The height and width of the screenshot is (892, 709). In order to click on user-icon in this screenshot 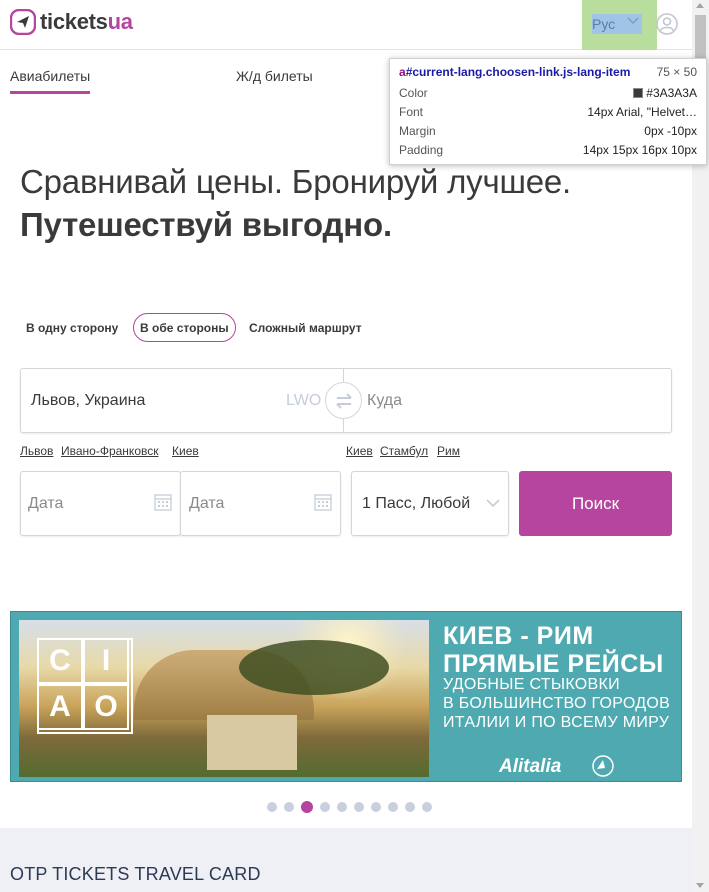, I will do `click(667, 24)`.